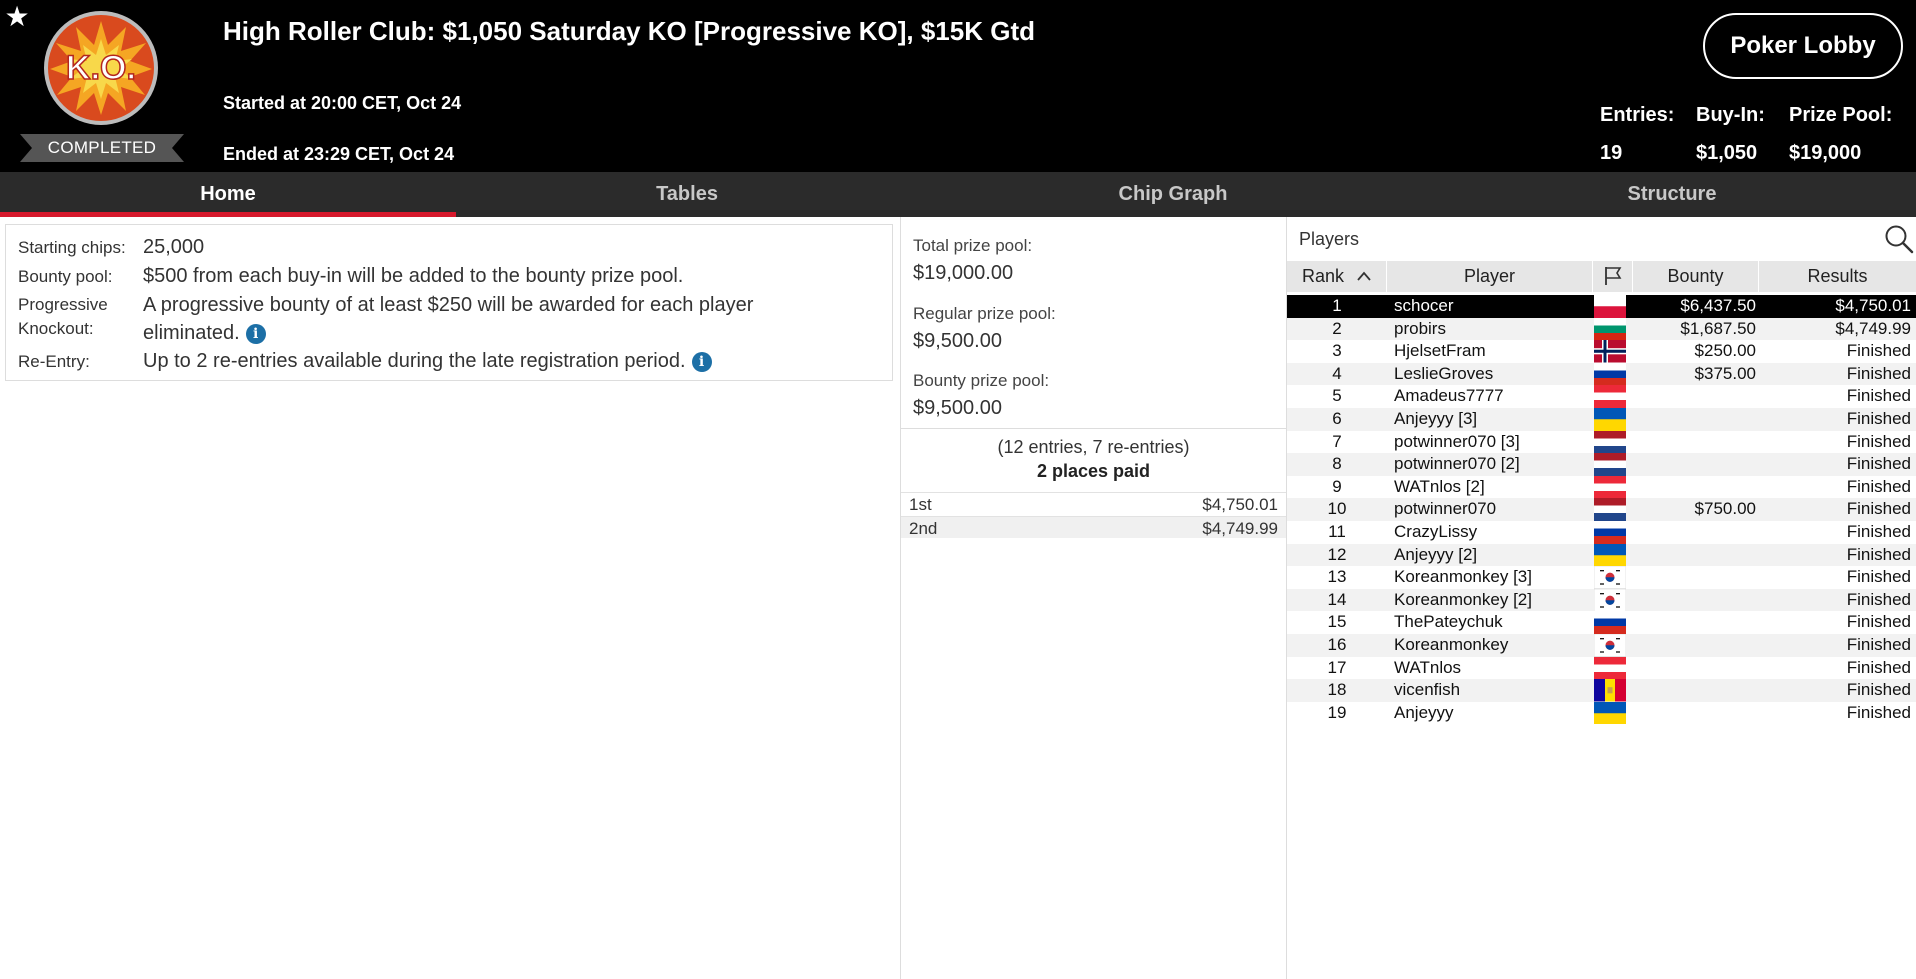 This screenshot has height=979, width=1916. I want to click on column-header-flag, so click(1613, 276).